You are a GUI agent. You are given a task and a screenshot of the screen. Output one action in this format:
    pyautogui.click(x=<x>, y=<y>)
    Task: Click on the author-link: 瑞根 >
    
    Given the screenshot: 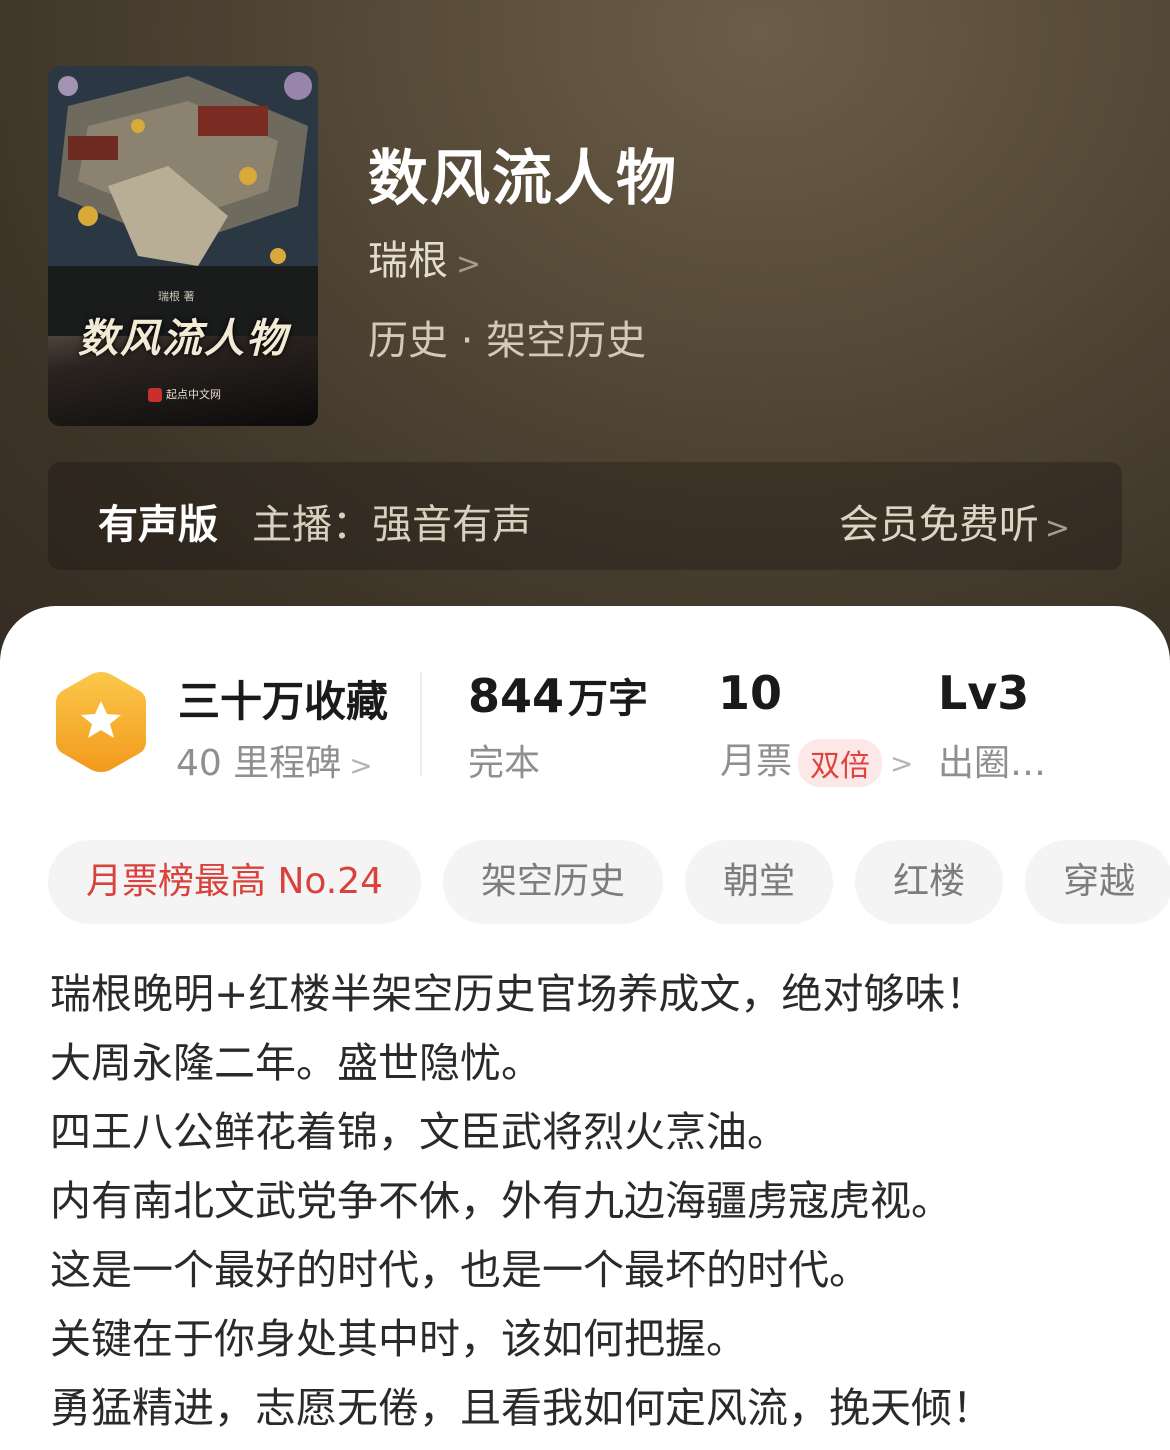 What is the action you would take?
    pyautogui.click(x=424, y=257)
    